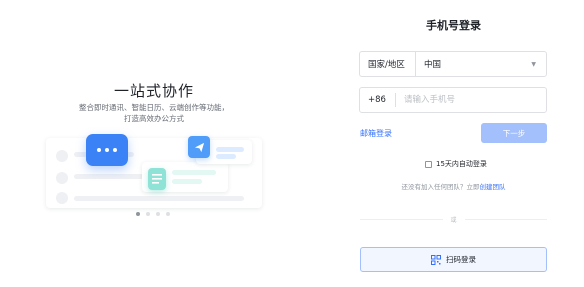  I want to click on divider-line-right, so click(506, 219).